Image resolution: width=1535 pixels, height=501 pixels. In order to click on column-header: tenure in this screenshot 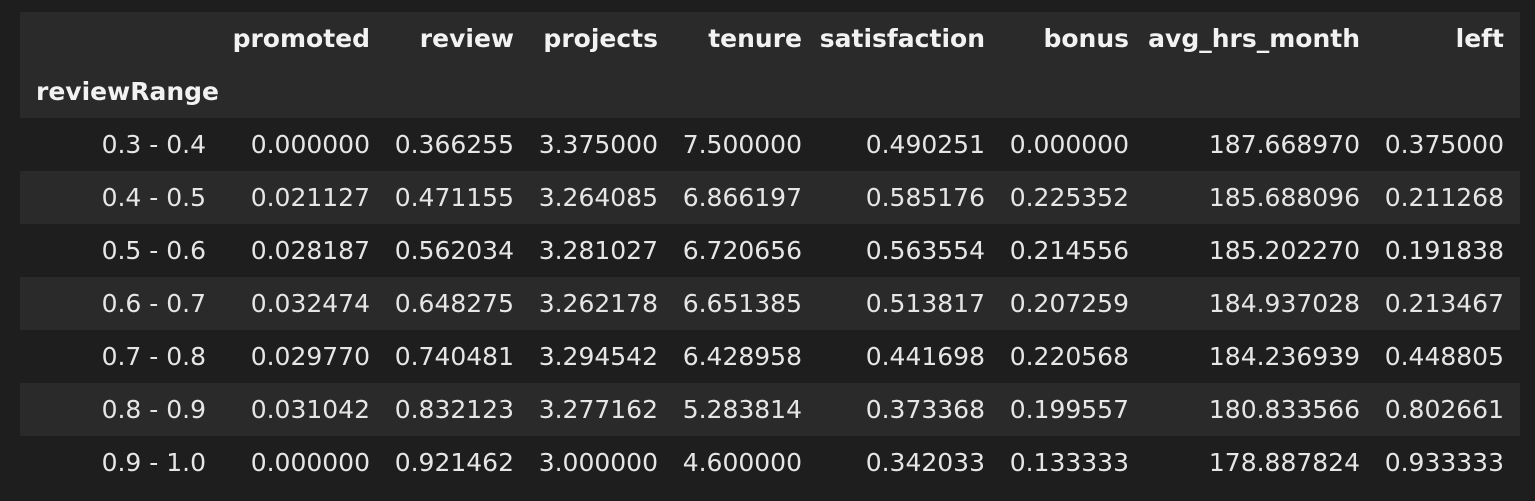, I will do `click(746, 38)`.